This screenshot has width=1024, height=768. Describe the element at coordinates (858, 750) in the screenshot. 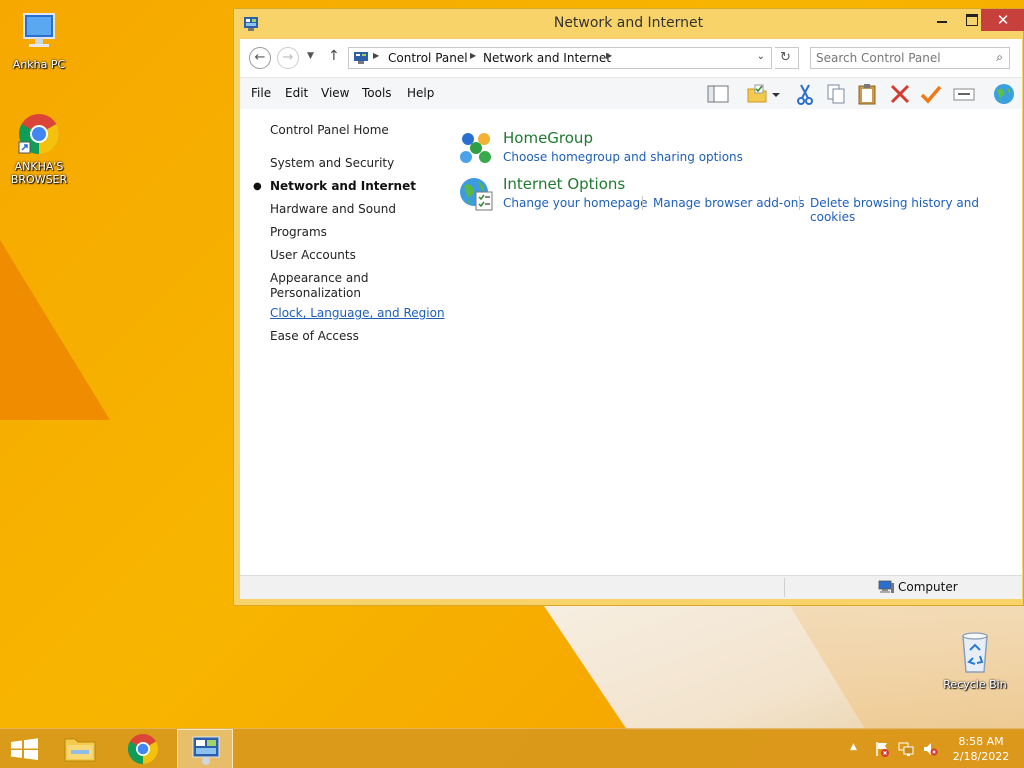

I see `show-hidden-icons-button: ▲` at that location.